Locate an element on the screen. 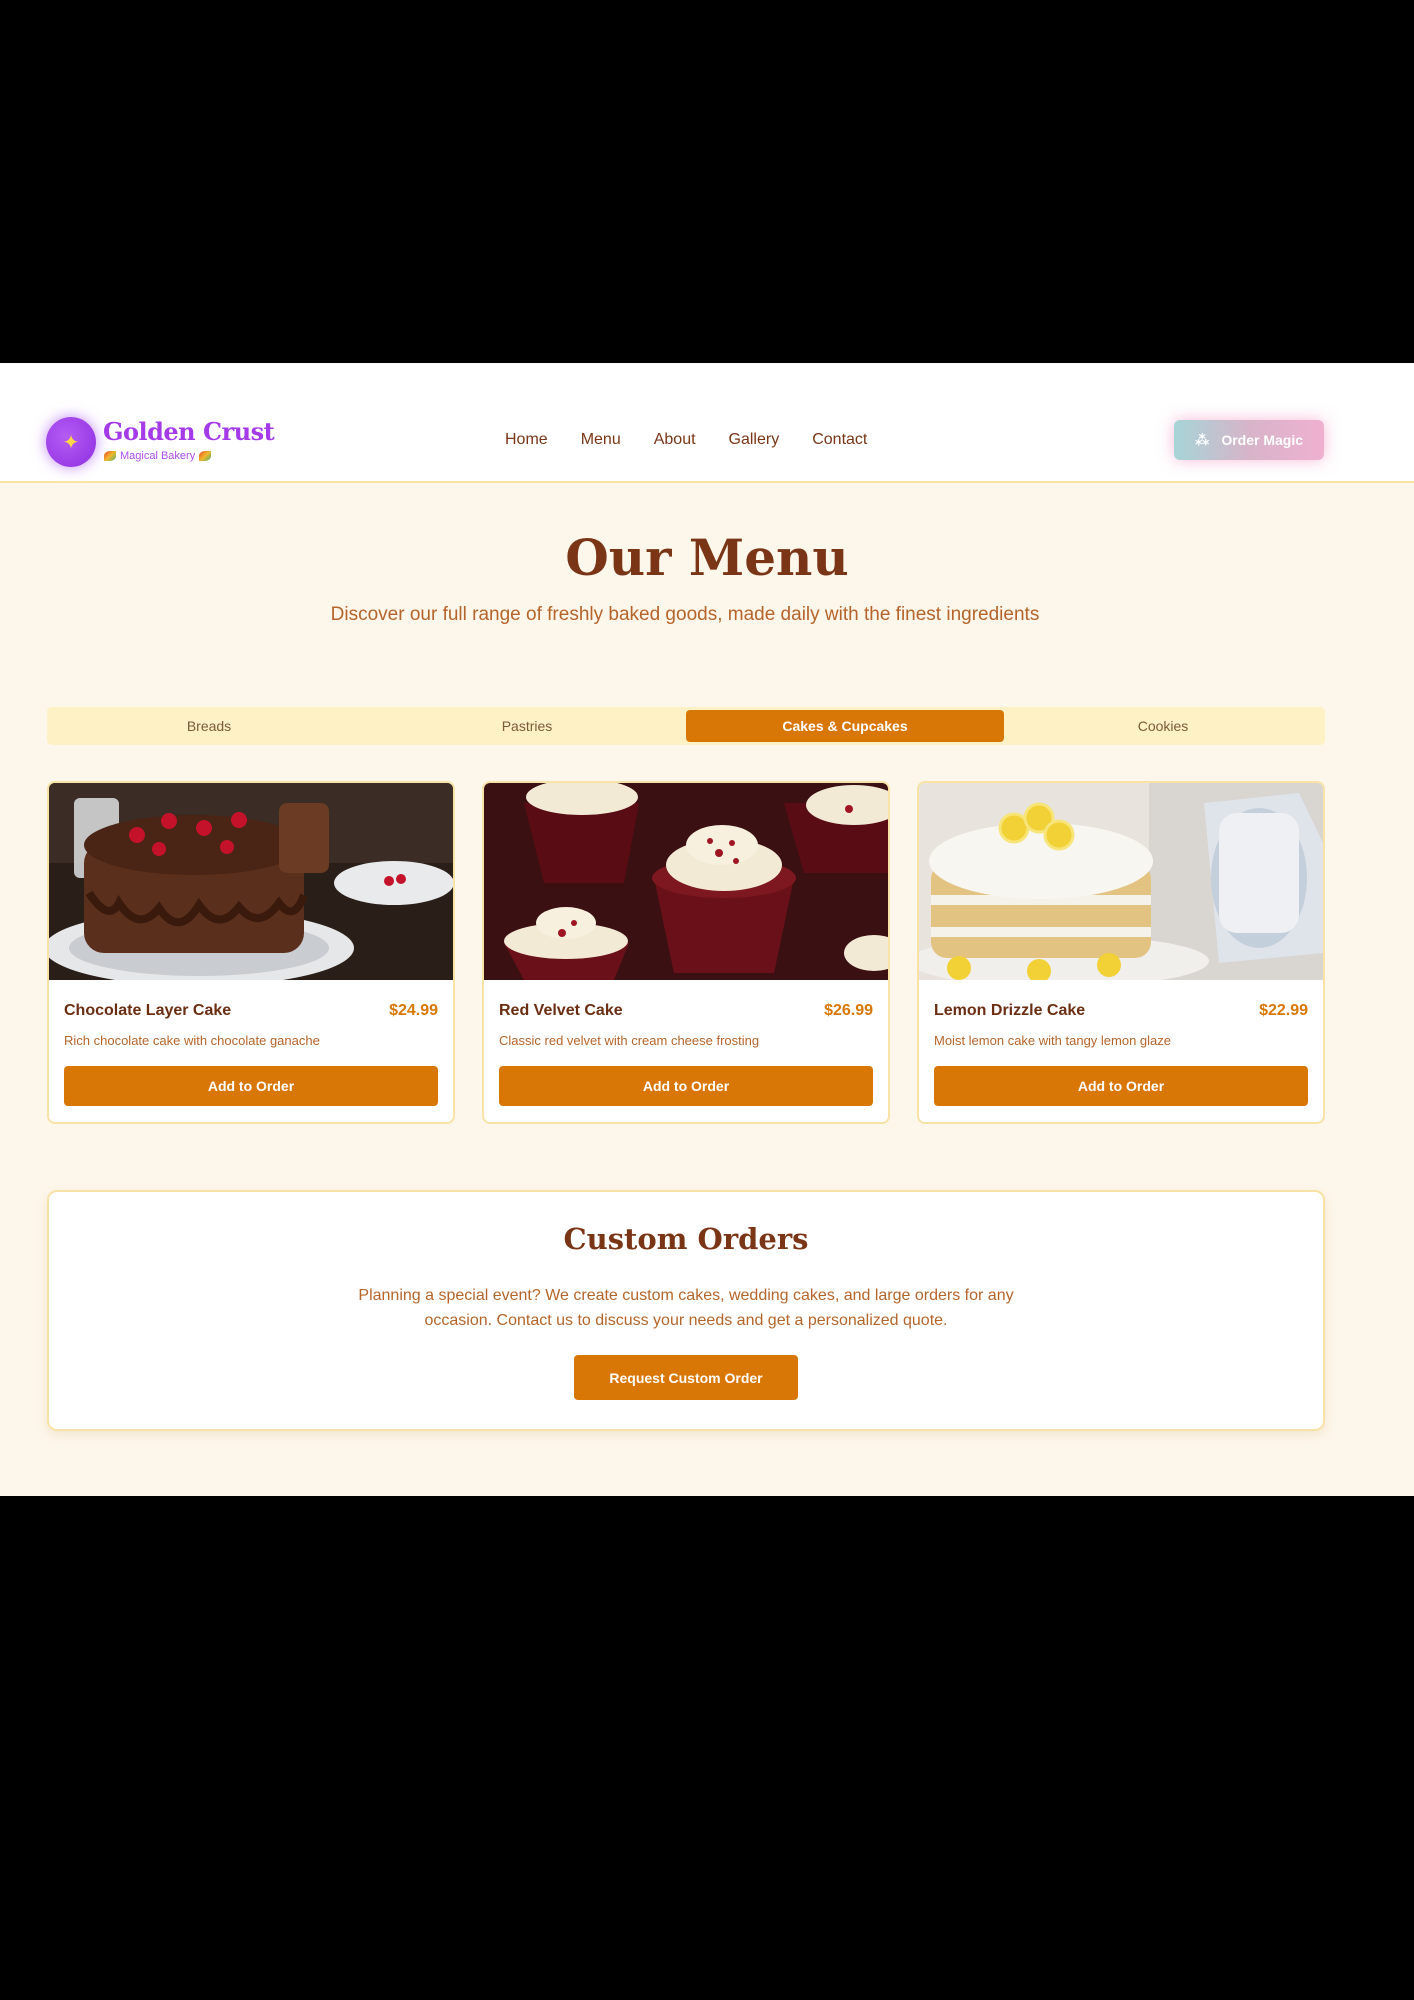 The width and height of the screenshot is (1414, 2000). product-name: Lemon Drizzle Cake is located at coordinates (1010, 1010).